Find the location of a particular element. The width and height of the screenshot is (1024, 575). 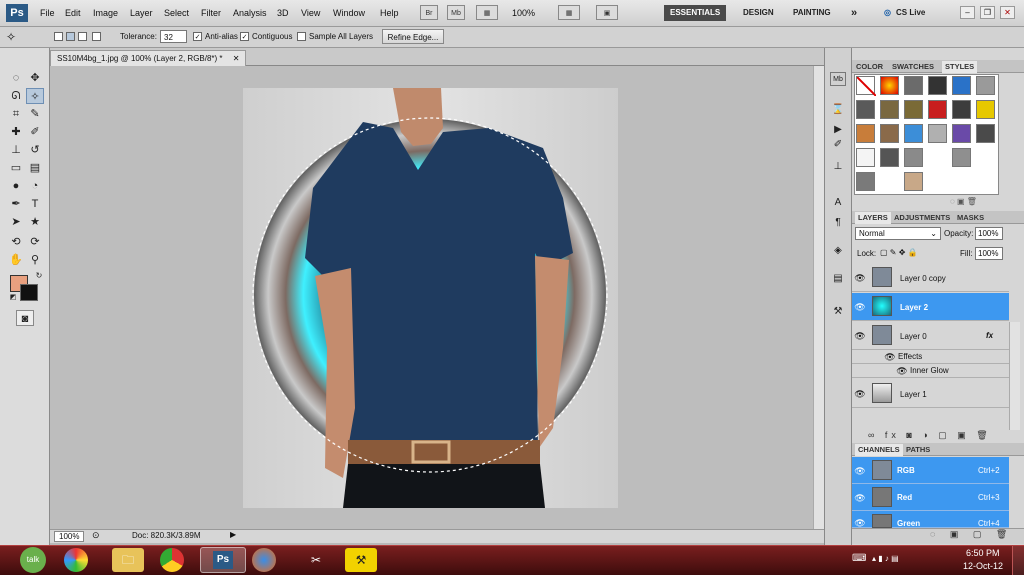

subtract-selection-icon is located at coordinates (82, 36).